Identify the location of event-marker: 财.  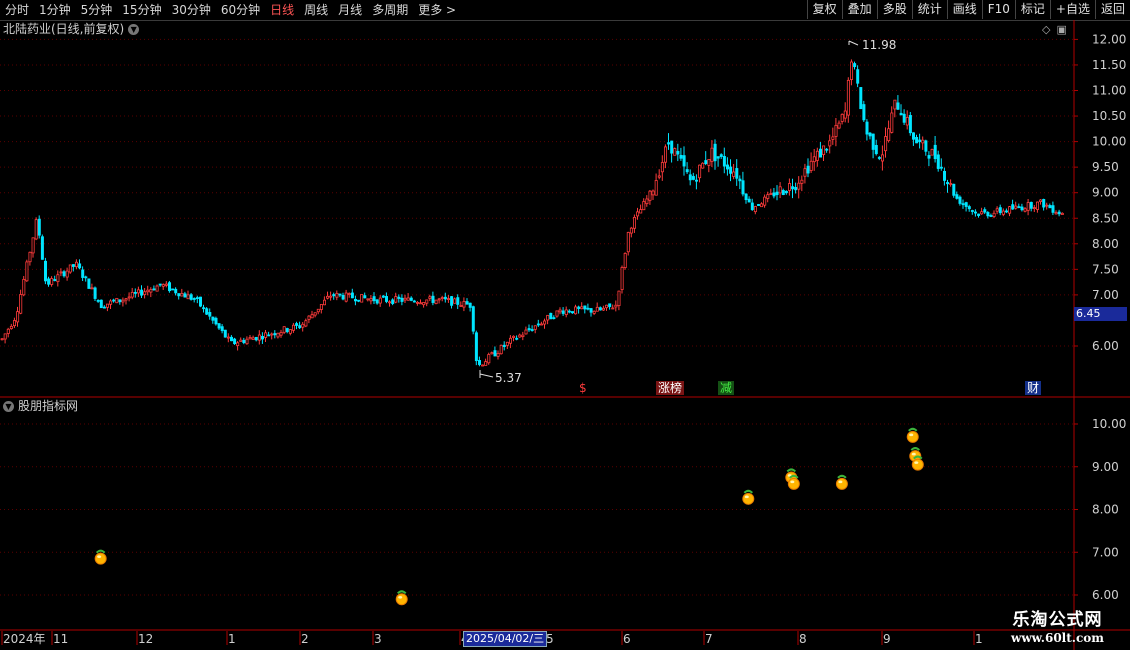
(1033, 388).